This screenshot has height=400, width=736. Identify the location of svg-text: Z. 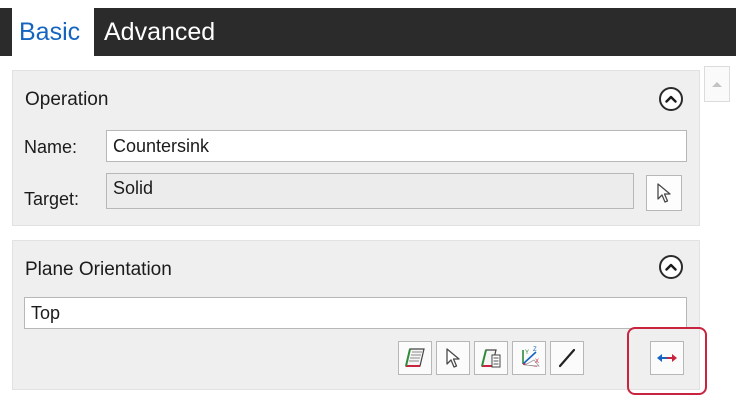
(535, 350).